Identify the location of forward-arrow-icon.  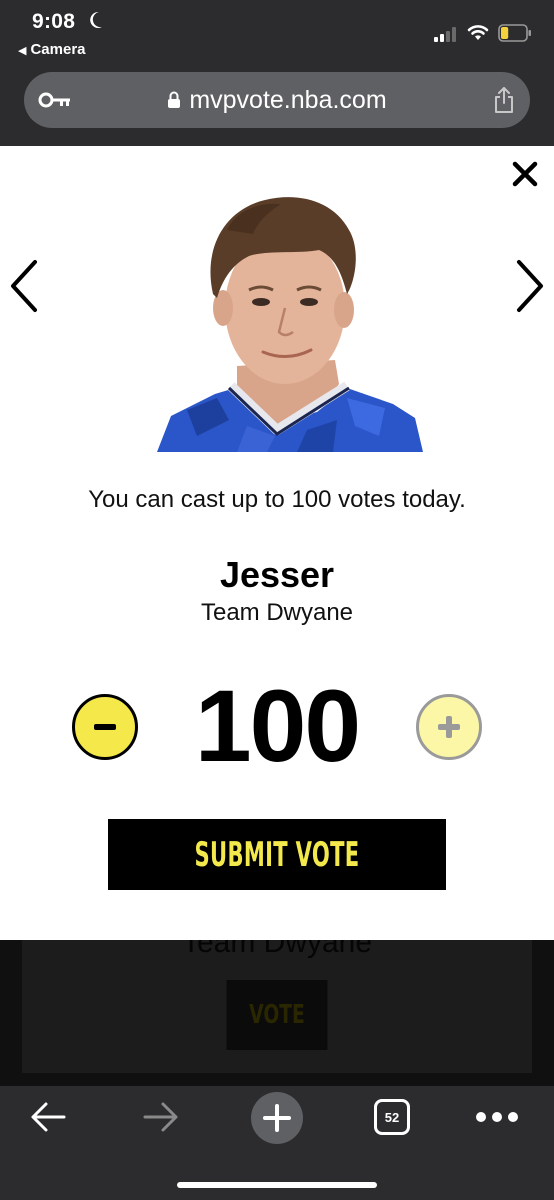
(161, 1117).